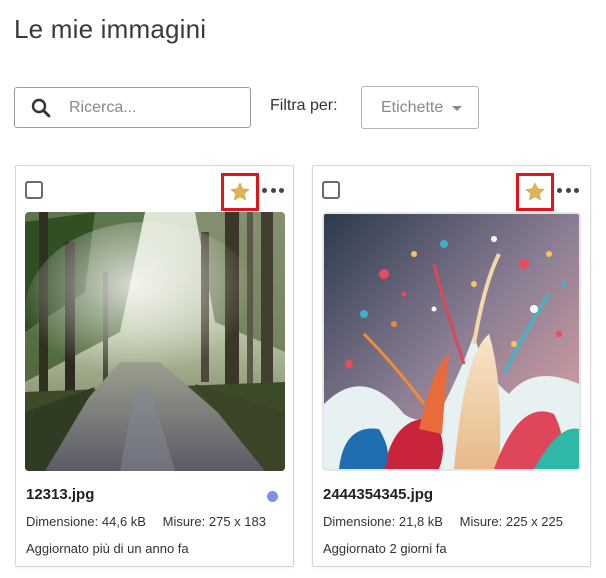 This screenshot has height=578, width=606. What do you see at coordinates (412, 107) in the screenshot?
I see `tags-dropdown-label: Etichette` at bounding box center [412, 107].